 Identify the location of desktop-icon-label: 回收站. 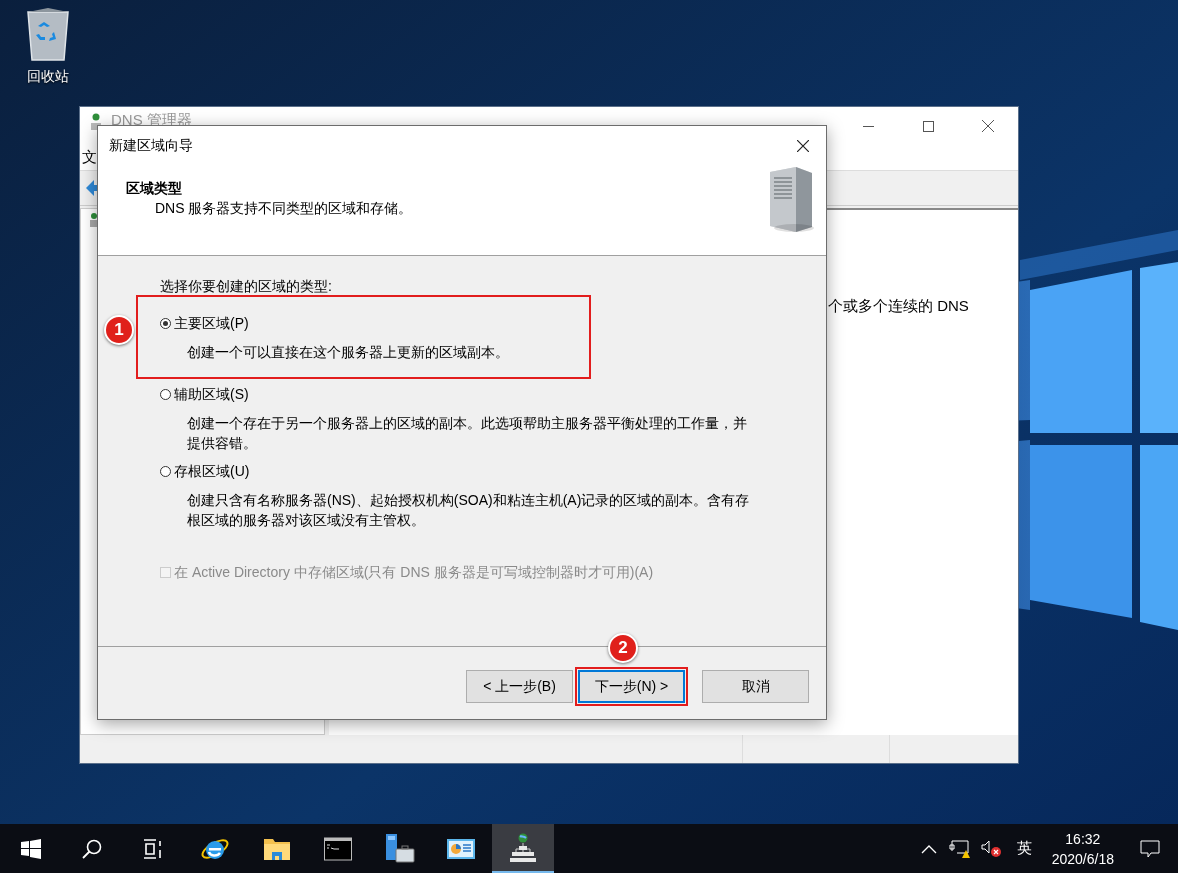
(48, 76).